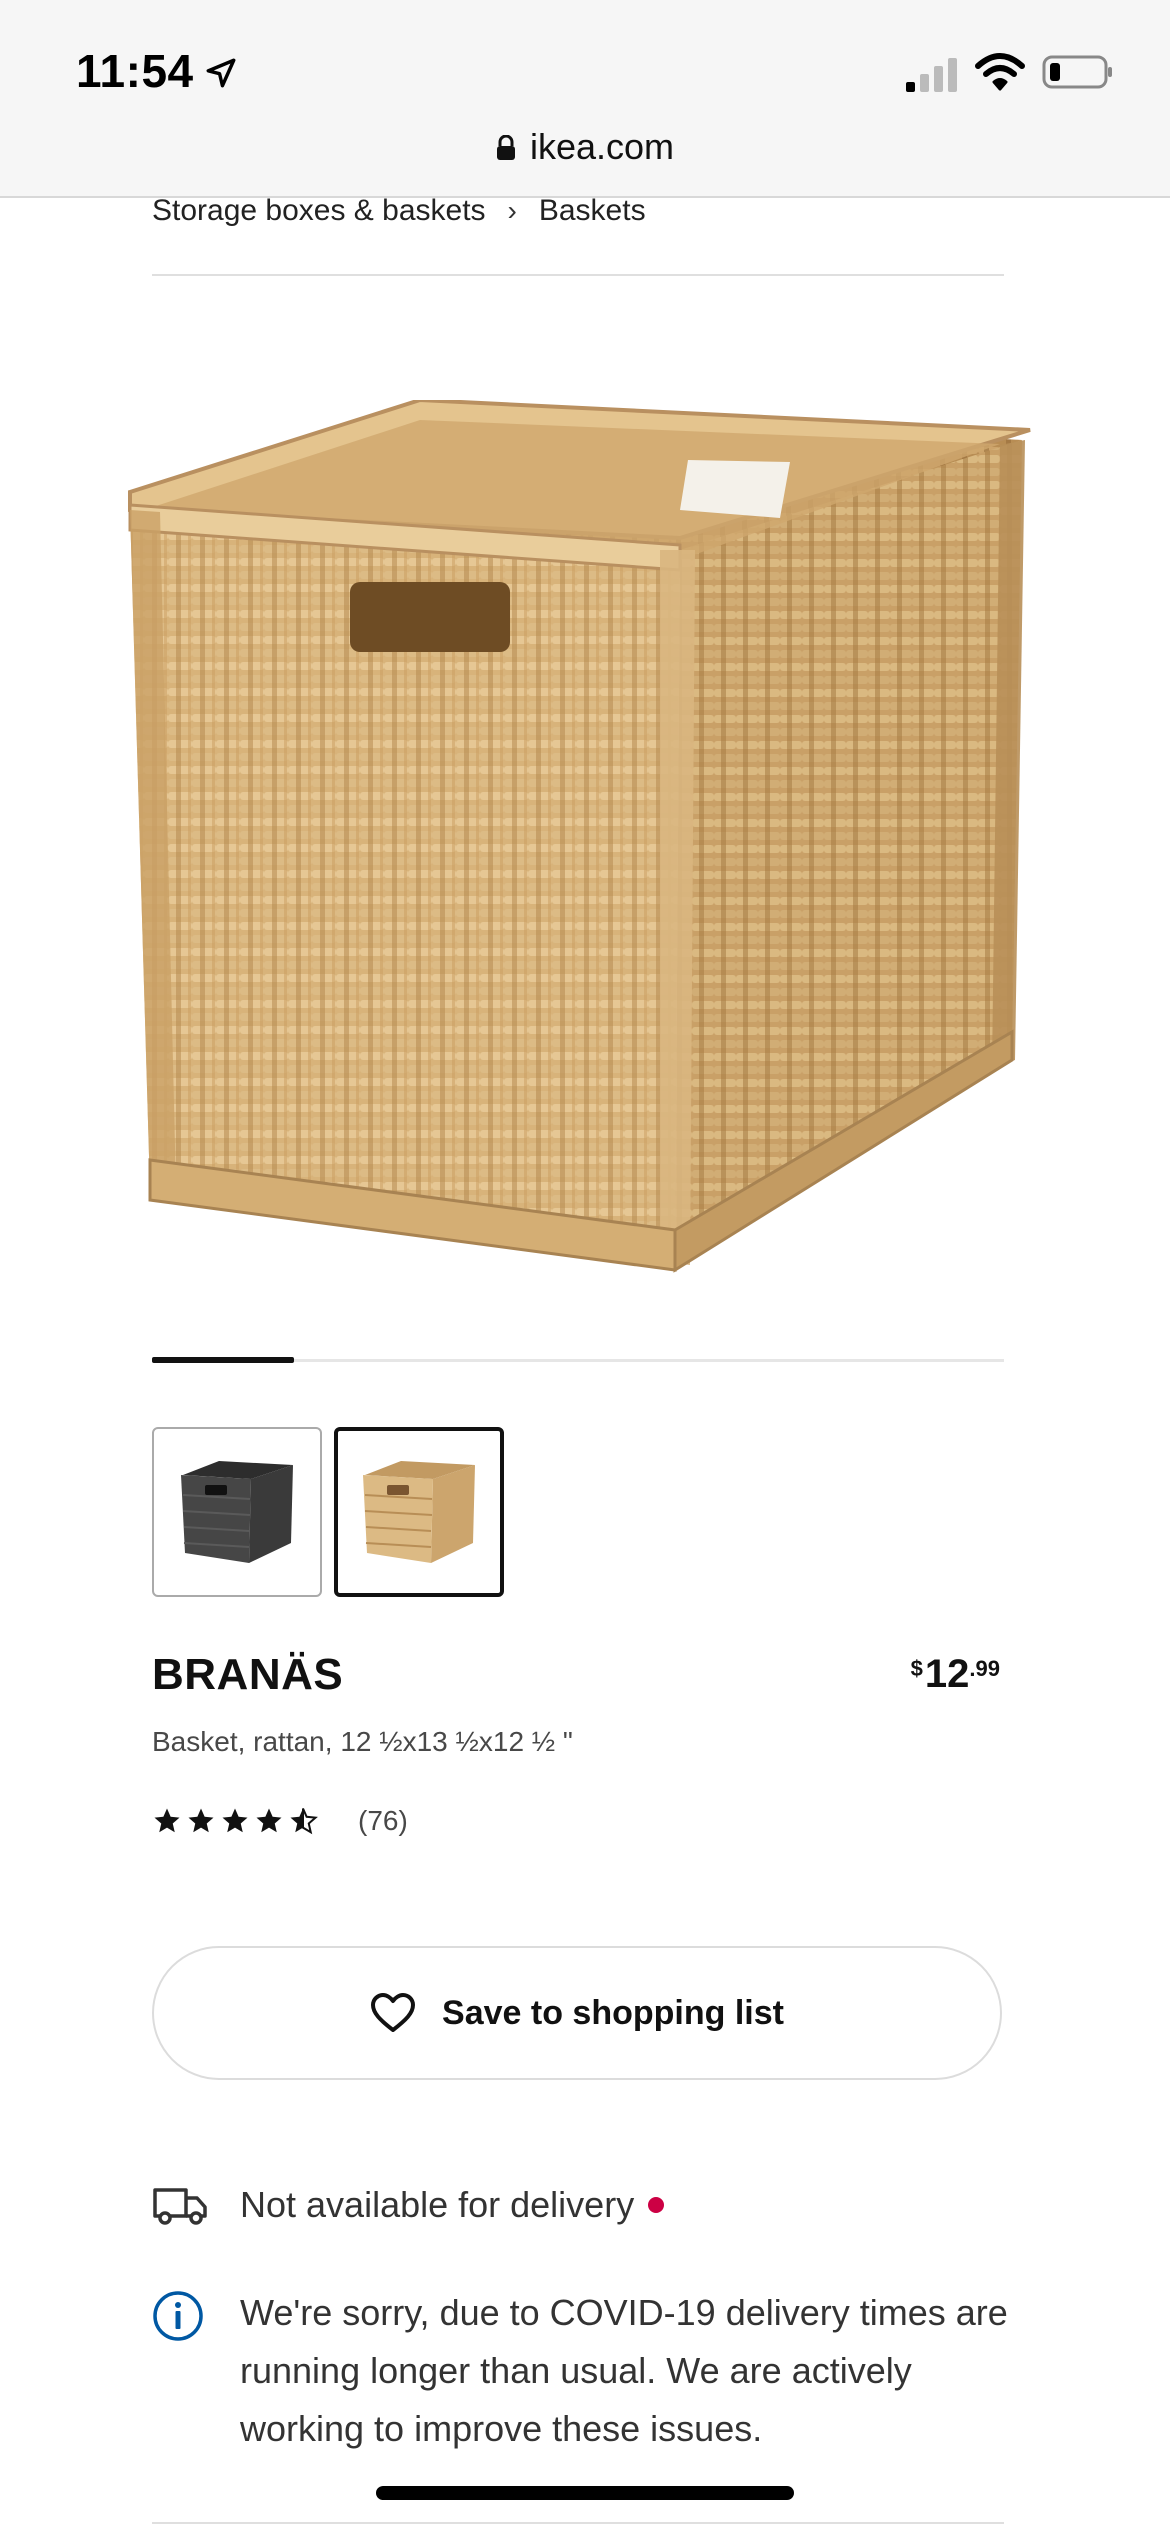 This screenshot has height=2532, width=1170. I want to click on location-arrow-icon, so click(221, 73).